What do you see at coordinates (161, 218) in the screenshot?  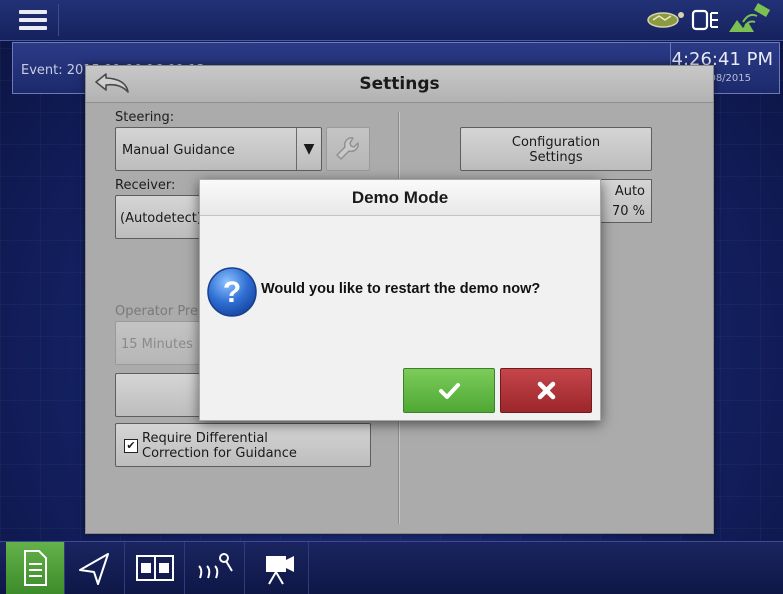 I see `receiver-value: (Autodetect)` at bounding box center [161, 218].